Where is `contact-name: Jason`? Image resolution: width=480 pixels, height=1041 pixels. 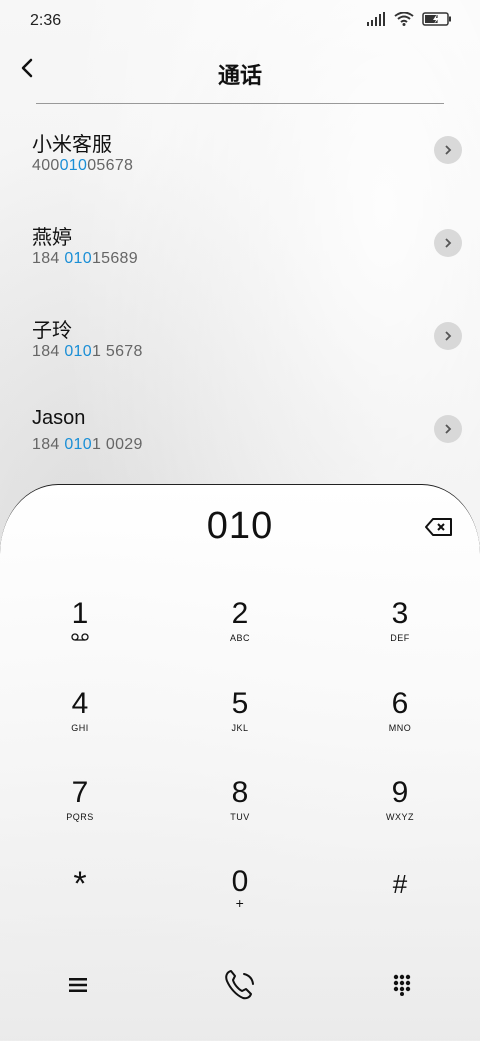
contact-name: Jason is located at coordinates (59, 418).